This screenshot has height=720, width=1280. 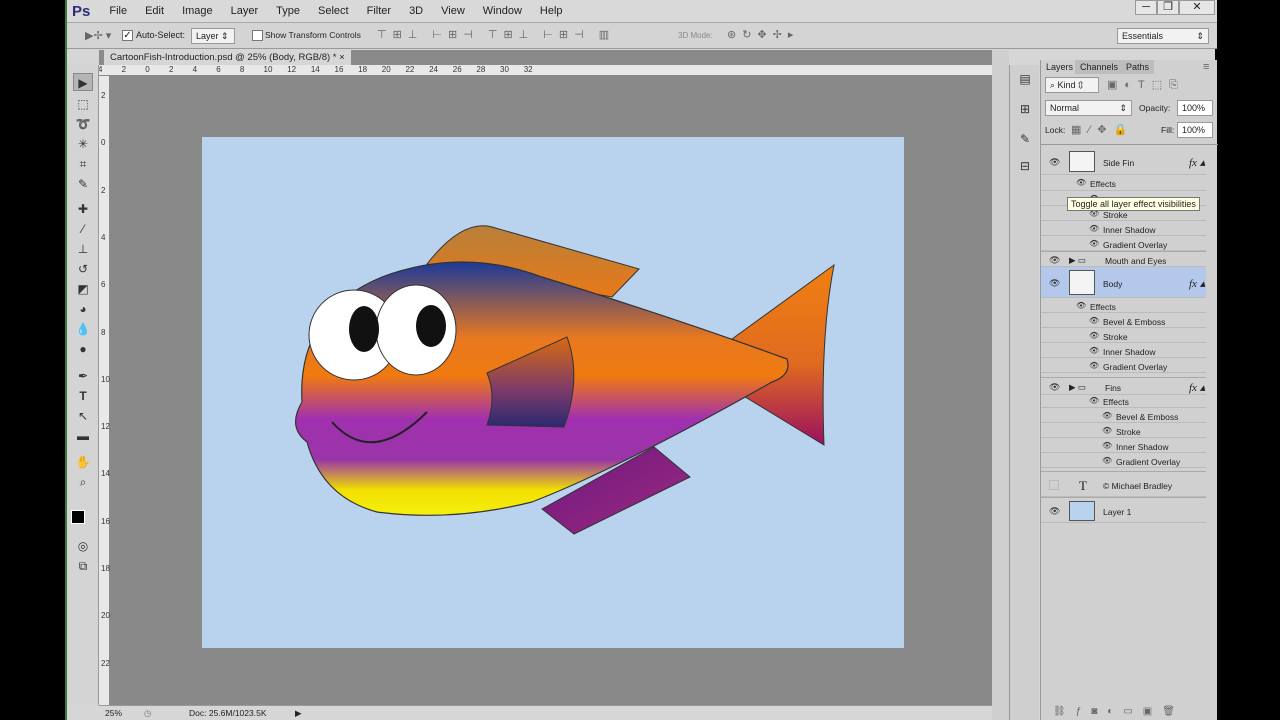 What do you see at coordinates (83, 184) in the screenshot?
I see `eyedropper-icon: ✎` at bounding box center [83, 184].